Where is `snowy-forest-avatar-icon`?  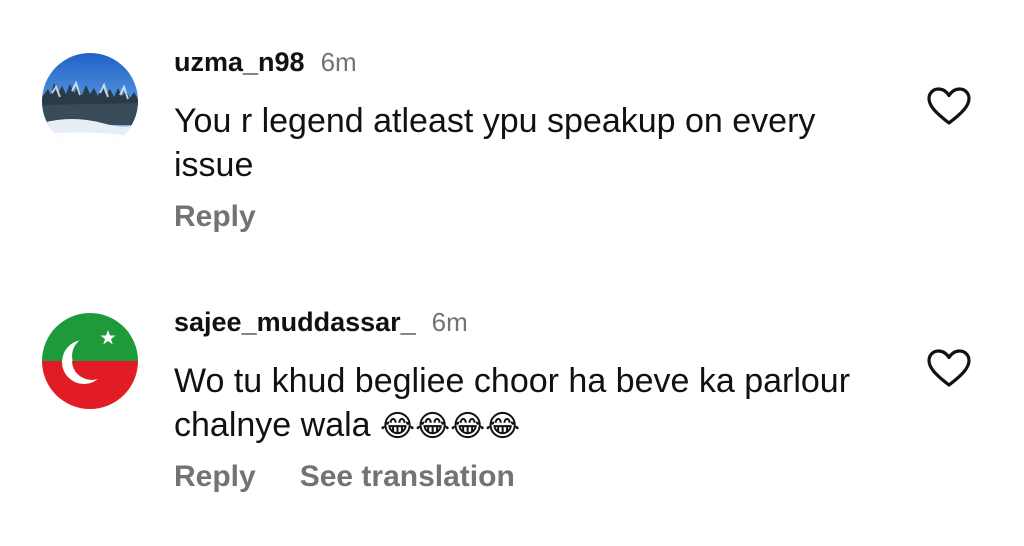 snowy-forest-avatar-icon is located at coordinates (90, 101).